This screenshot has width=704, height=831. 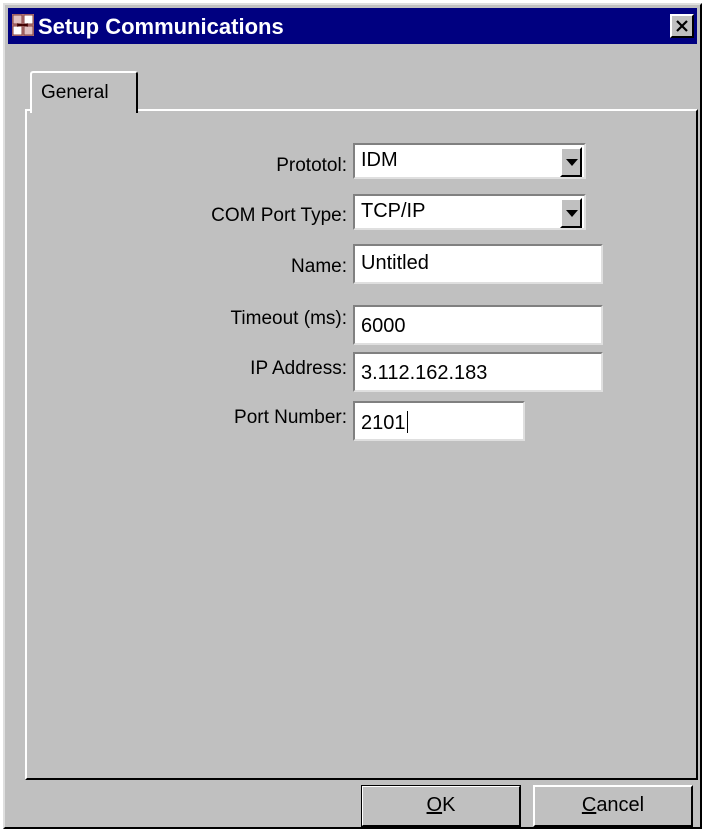 What do you see at coordinates (311, 165) in the screenshot?
I see `protocol-label: Prototol:` at bounding box center [311, 165].